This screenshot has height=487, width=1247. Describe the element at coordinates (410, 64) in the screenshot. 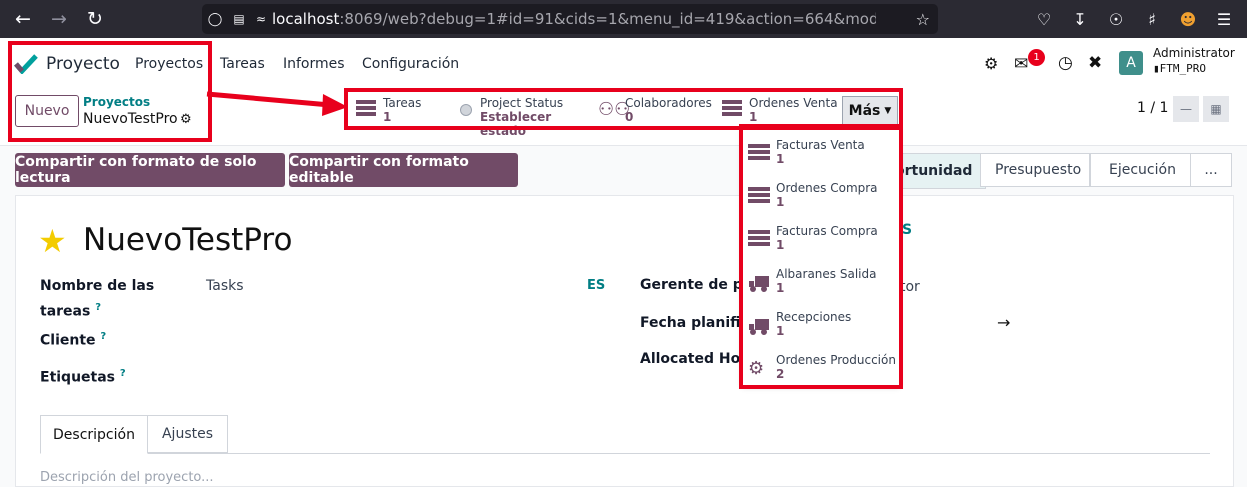

I see `menu-configuracion: Configuración` at that location.